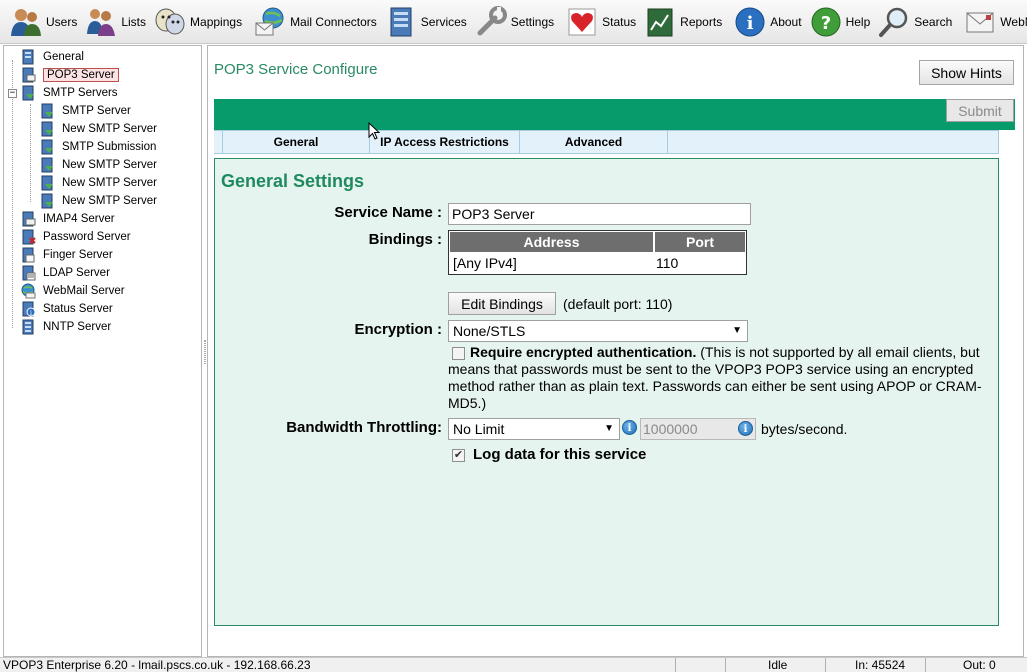 The height and width of the screenshot is (672, 1027). I want to click on toolbar-users-label: Users, so click(62, 21).